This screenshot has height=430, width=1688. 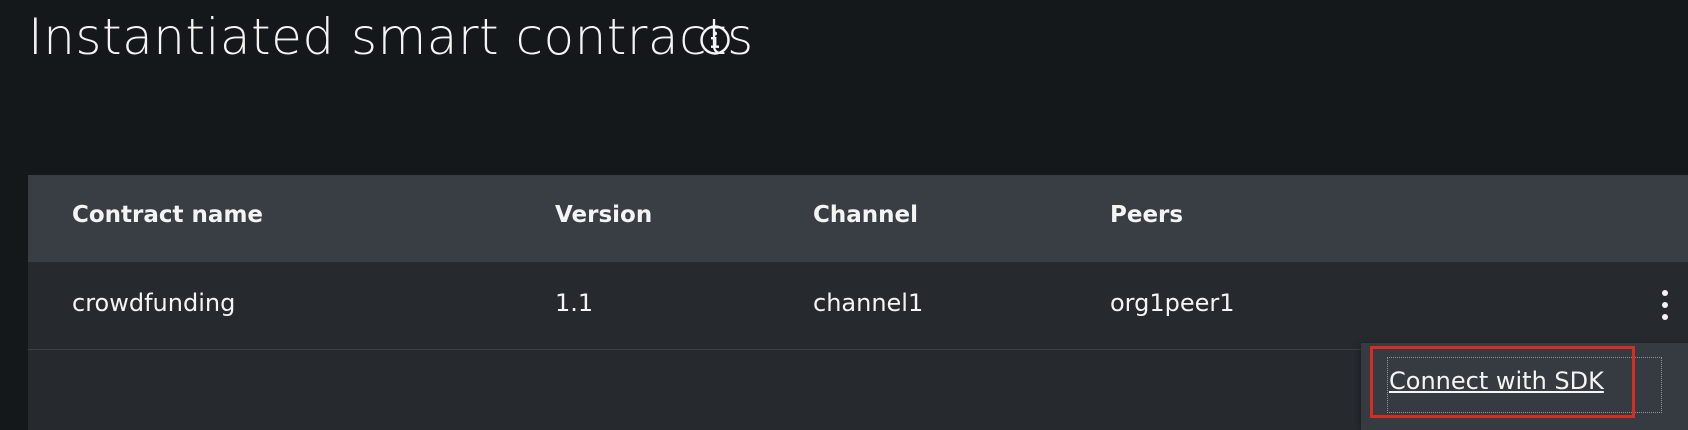 What do you see at coordinates (865, 215) in the screenshot?
I see `column-header-channel: Channel` at bounding box center [865, 215].